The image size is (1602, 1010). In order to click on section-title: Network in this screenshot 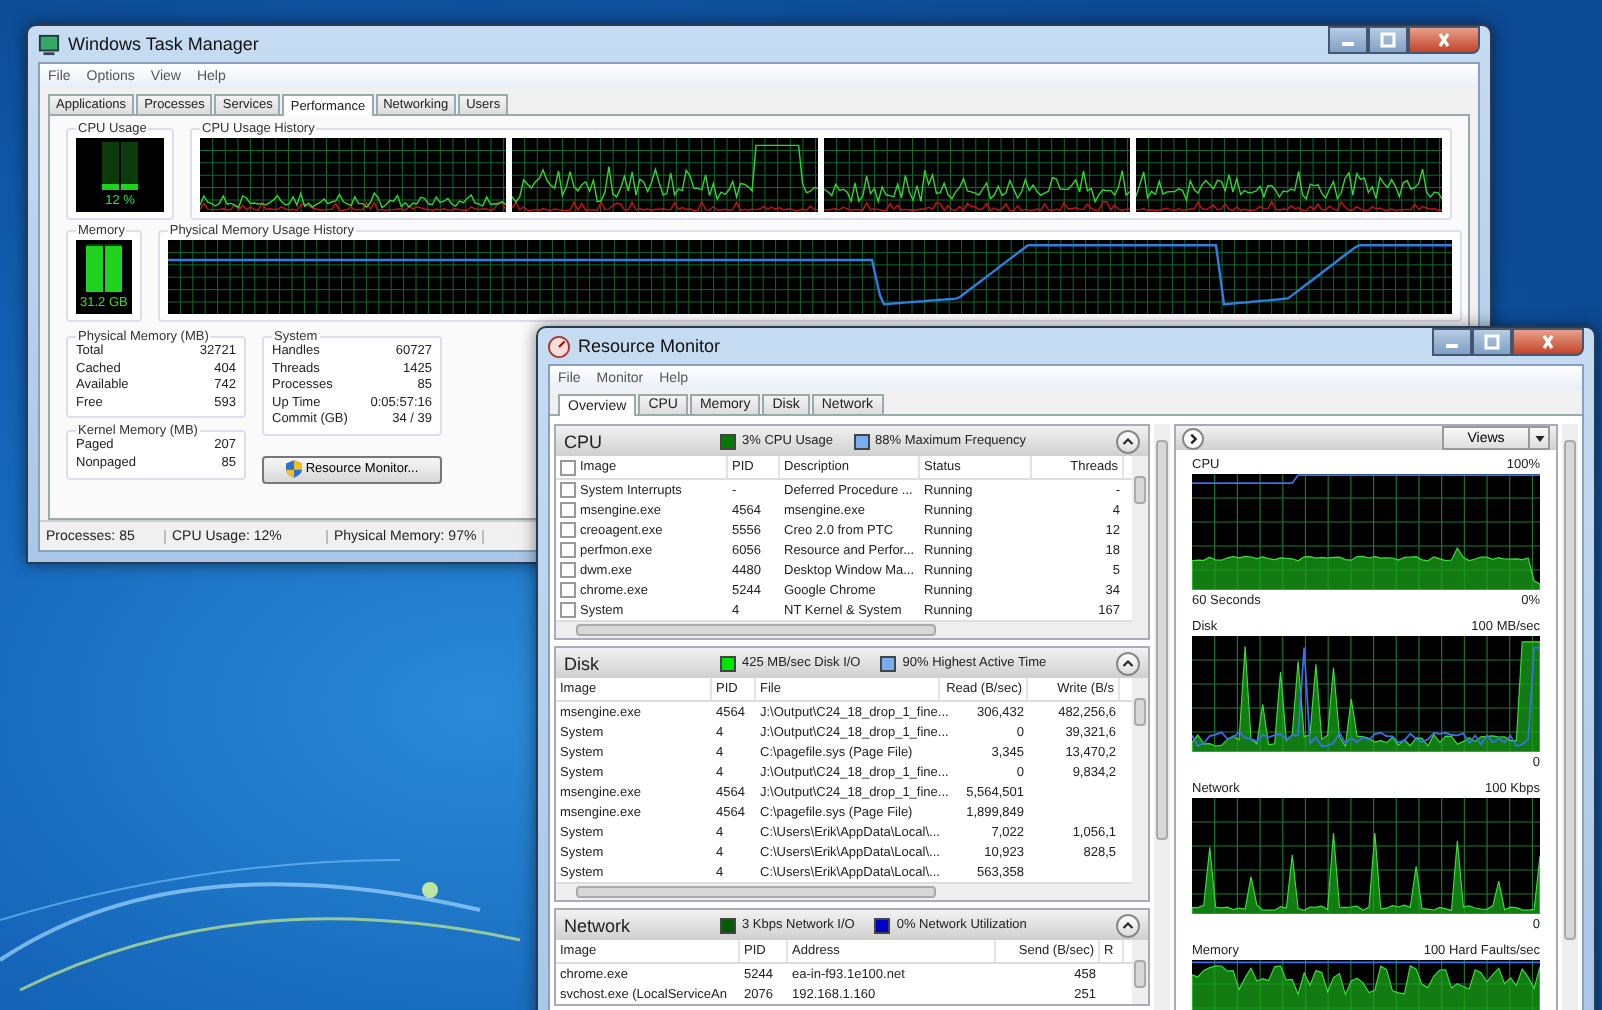, I will do `click(598, 925)`.